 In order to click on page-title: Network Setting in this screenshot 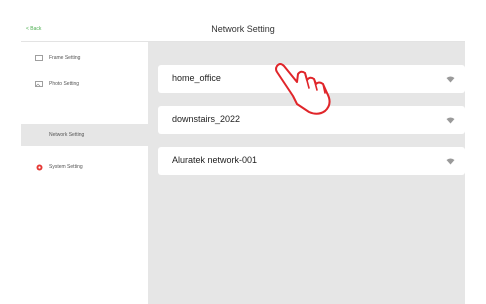, I will do `click(243, 29)`.